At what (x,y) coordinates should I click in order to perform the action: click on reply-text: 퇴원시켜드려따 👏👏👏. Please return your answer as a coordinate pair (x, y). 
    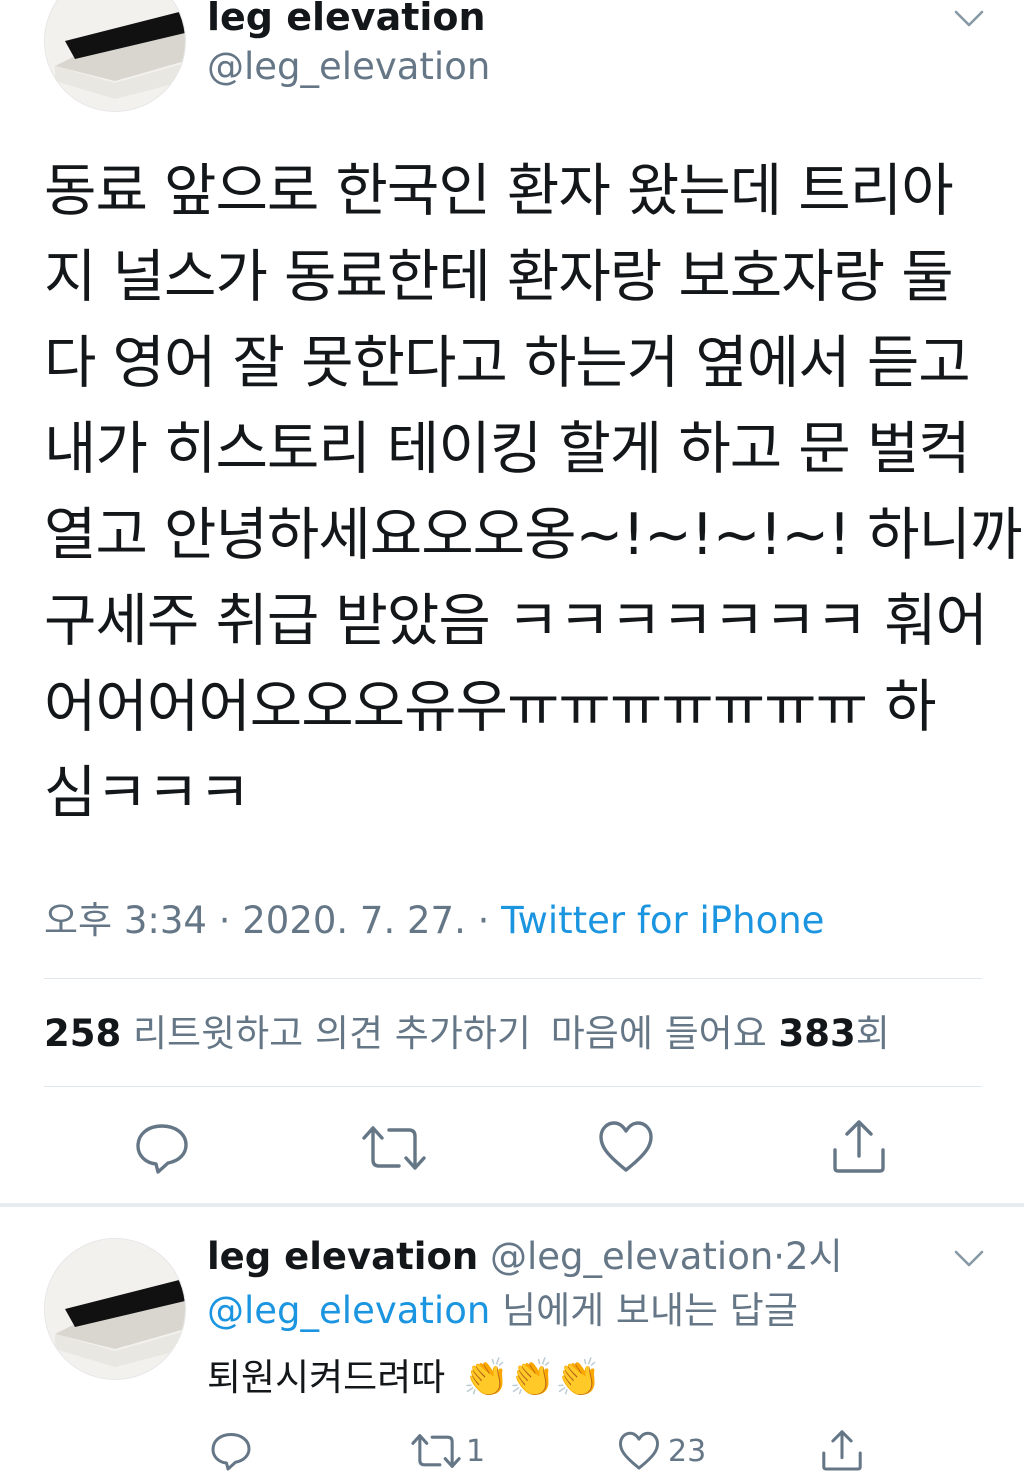
    Looking at the image, I should click on (404, 1378).